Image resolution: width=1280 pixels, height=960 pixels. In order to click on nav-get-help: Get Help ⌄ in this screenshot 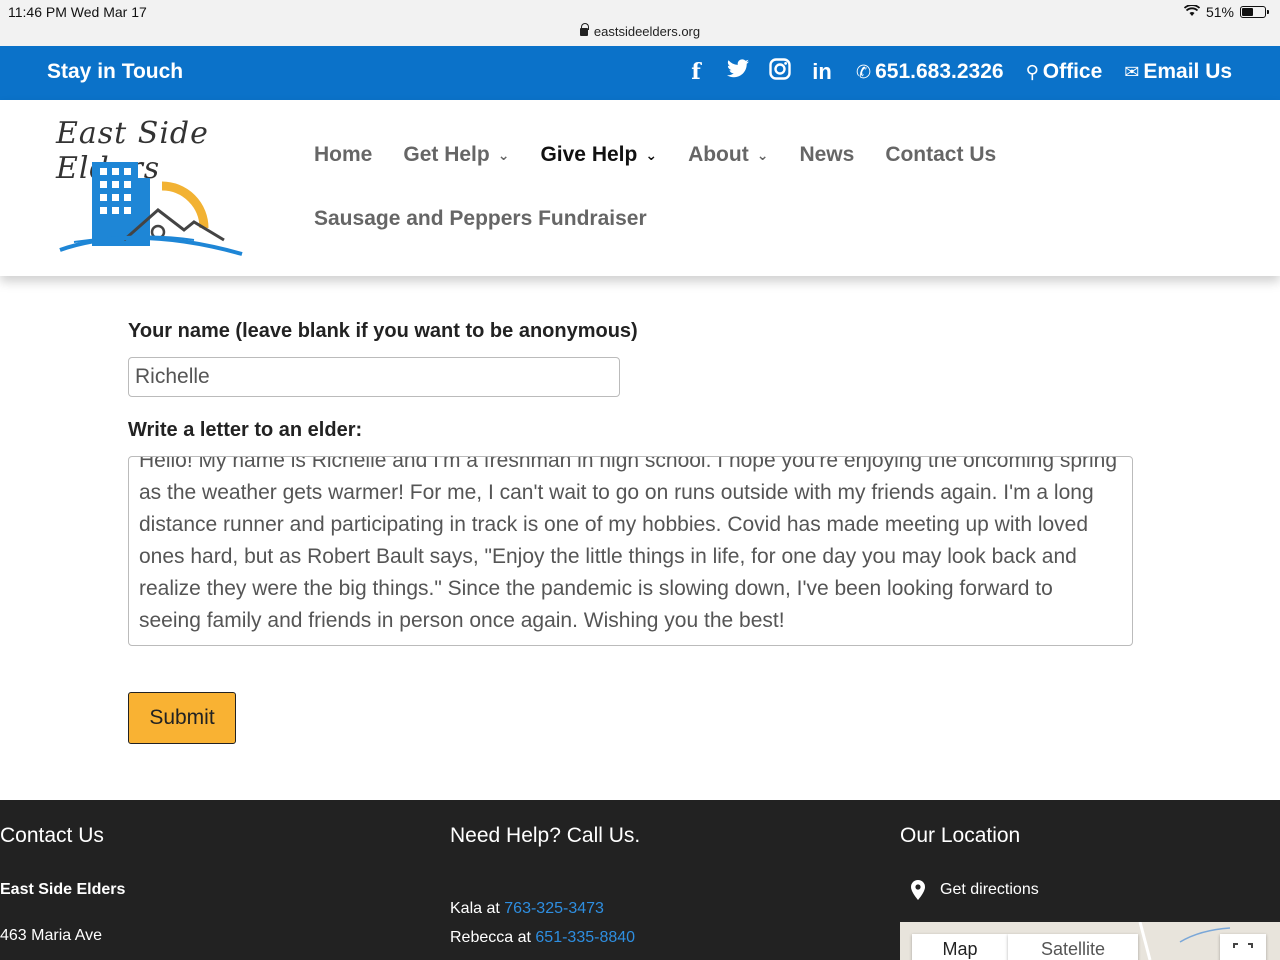, I will do `click(456, 155)`.